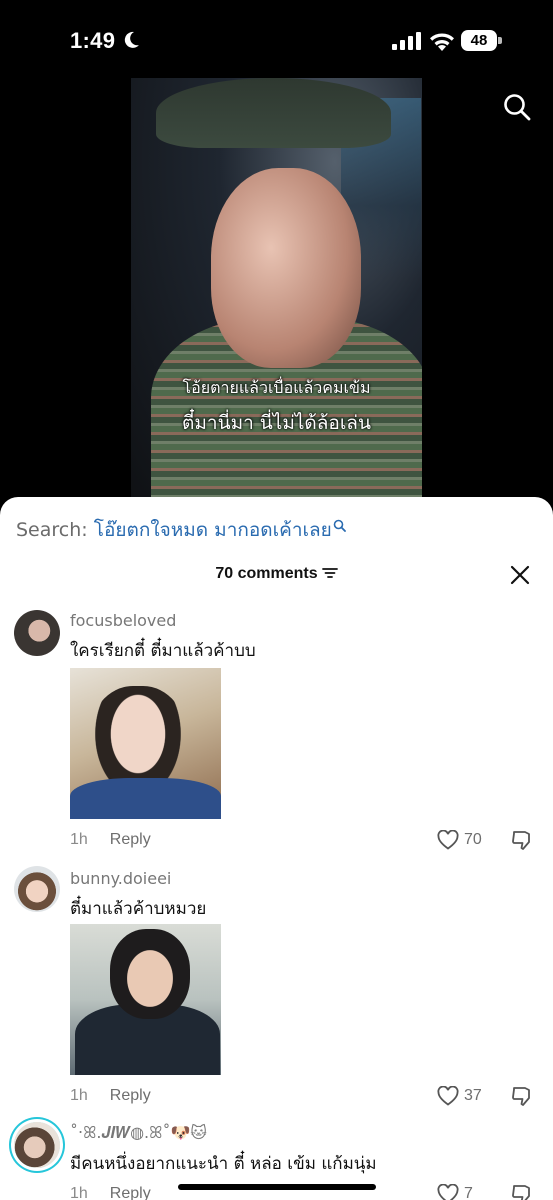 This screenshot has height=1200, width=553. Describe the element at coordinates (163, 651) in the screenshot. I see `comment-text: ใครเรียกตี๋ ตี๋มาแล้วค้าบบ` at that location.